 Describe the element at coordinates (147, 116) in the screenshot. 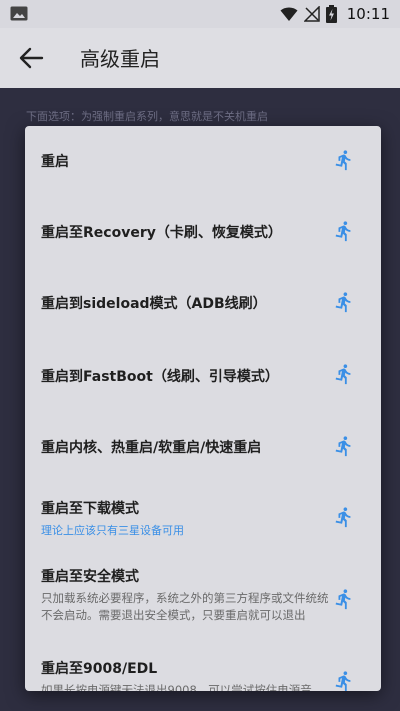

I see `background-hint-text: 下面选项：为强制重启系列，意思就是不关机重启` at that location.